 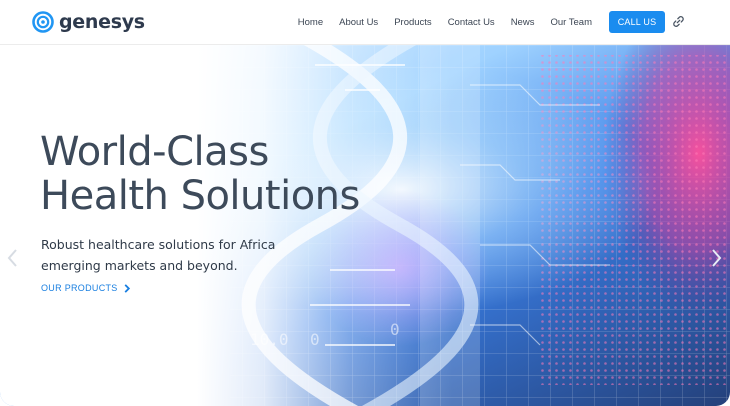 I want to click on nav-item-news: News, so click(x=523, y=22).